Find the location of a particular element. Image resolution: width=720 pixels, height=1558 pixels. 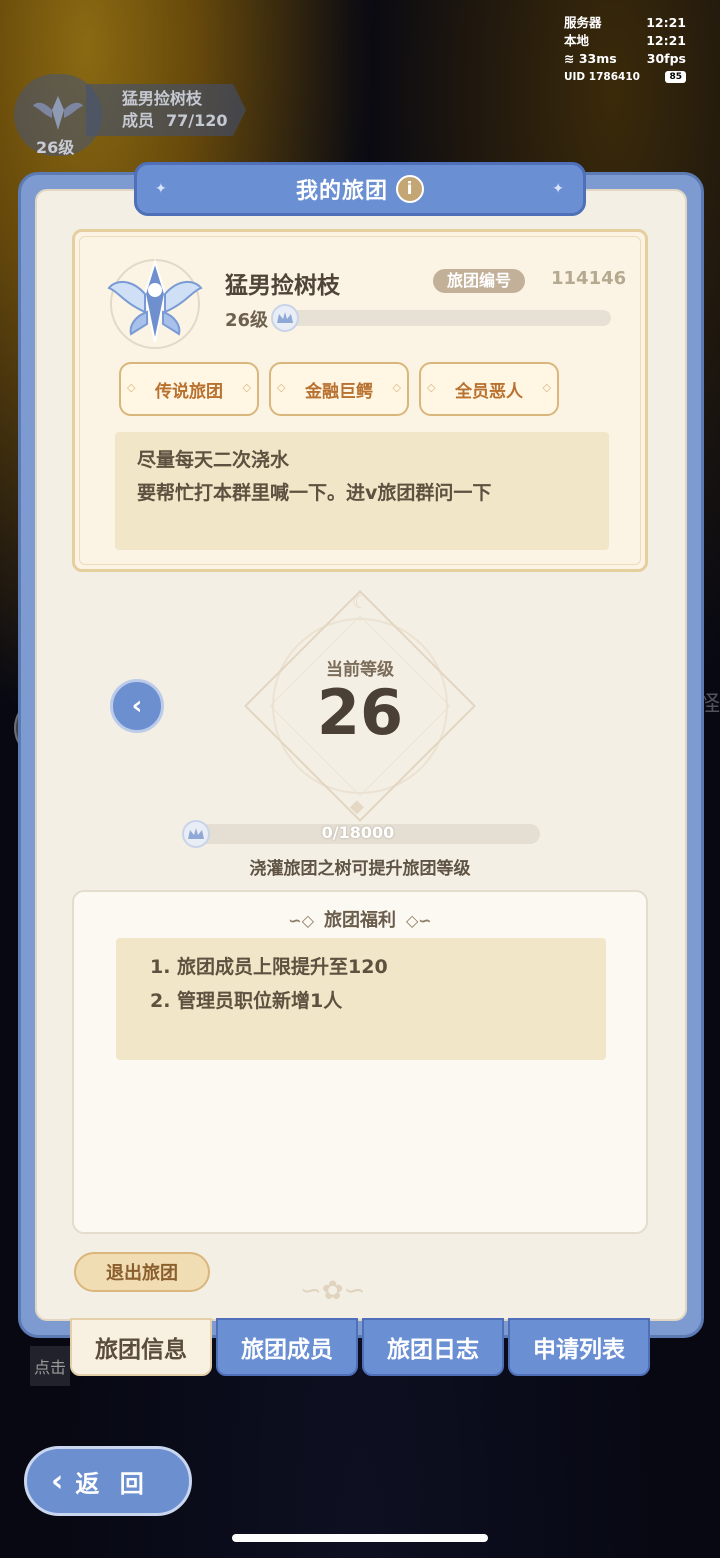

benefit-item: 2. 管理员职位新增1人 is located at coordinates (246, 1001).